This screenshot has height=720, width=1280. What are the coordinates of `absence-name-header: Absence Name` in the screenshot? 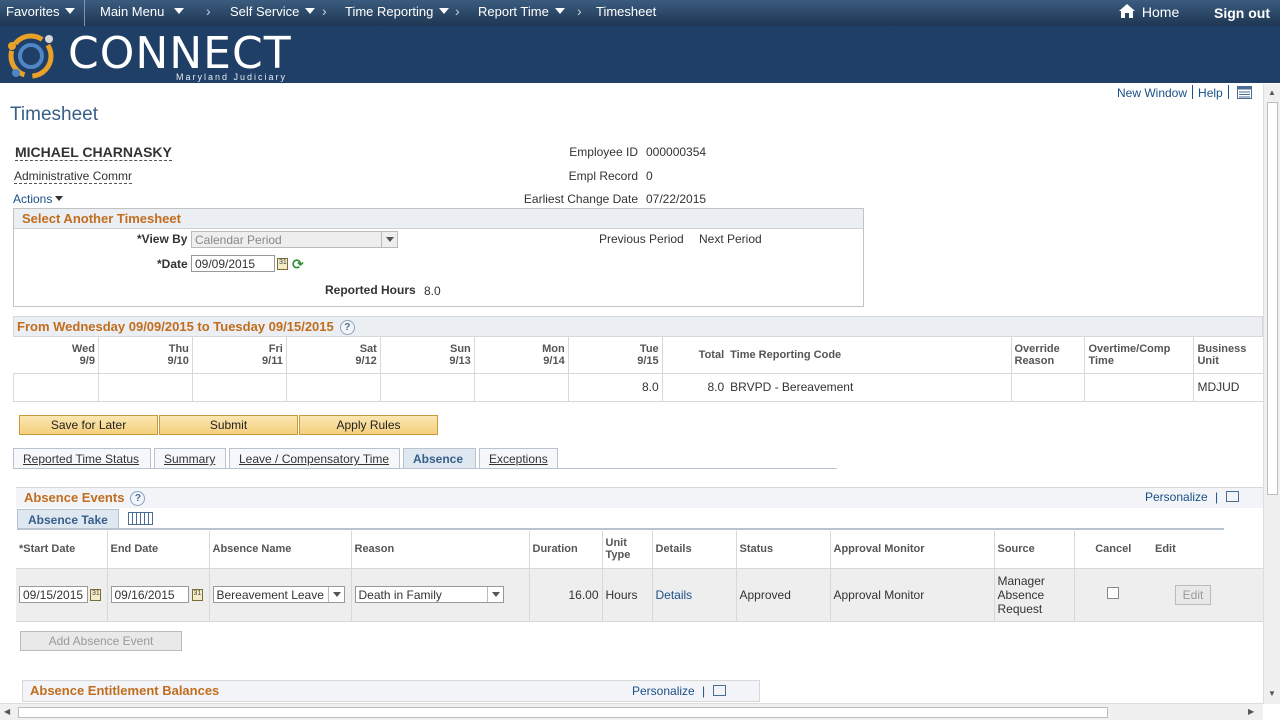 It's located at (280, 549).